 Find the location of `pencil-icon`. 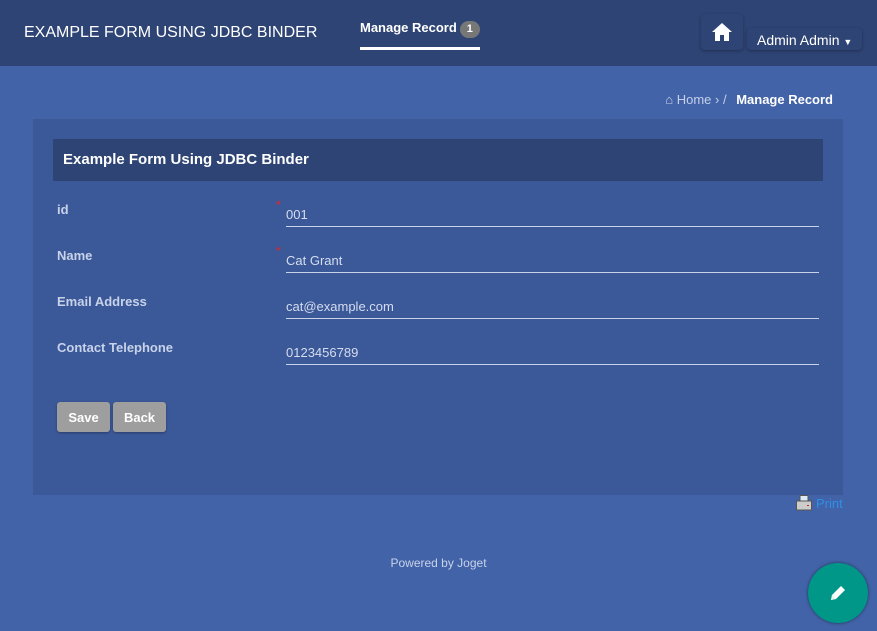

pencil-icon is located at coordinates (838, 593).